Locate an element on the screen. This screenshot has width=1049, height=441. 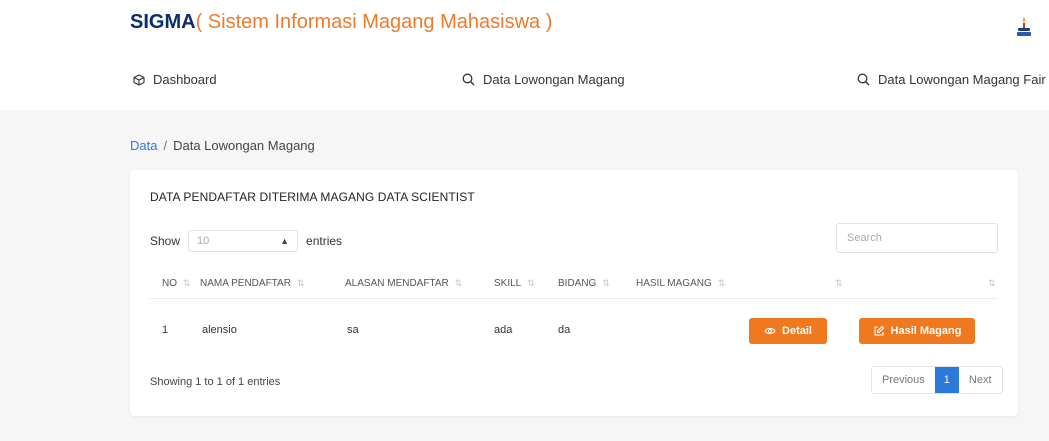
show-label: Show is located at coordinates (165, 241).